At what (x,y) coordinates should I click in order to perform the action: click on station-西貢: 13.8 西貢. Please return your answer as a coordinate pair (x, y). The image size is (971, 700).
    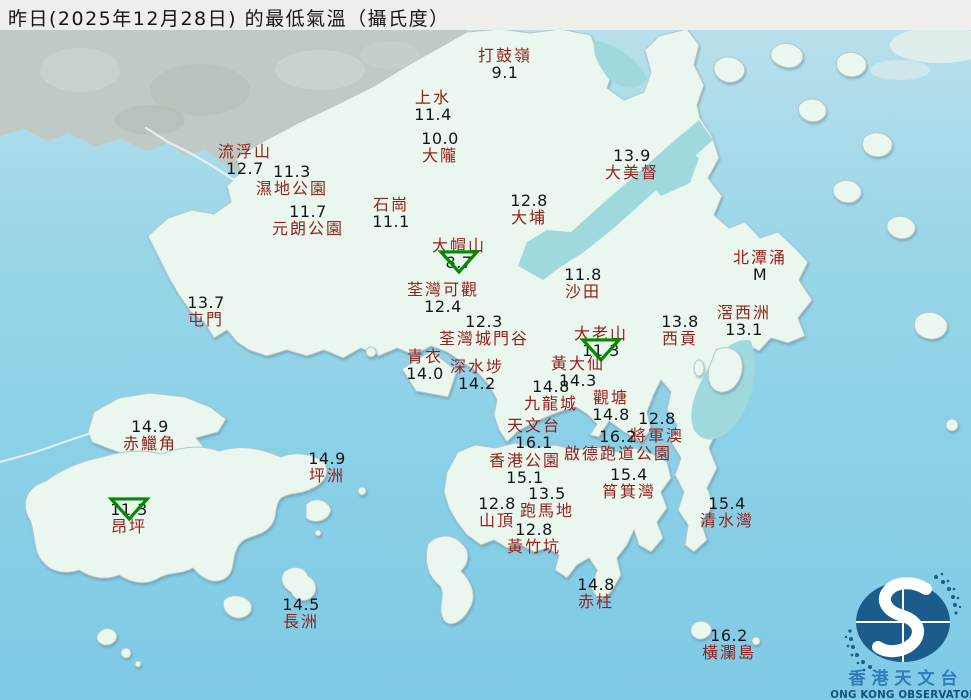
    Looking at the image, I should click on (680, 330).